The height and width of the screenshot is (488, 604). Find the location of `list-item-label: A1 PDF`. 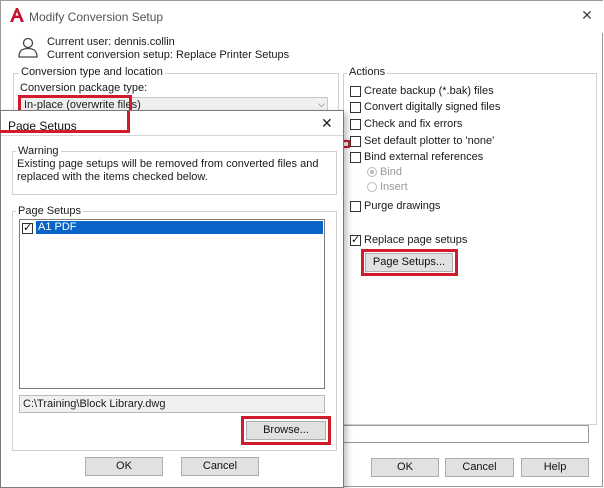

list-item-label: A1 PDF is located at coordinates (179, 227).